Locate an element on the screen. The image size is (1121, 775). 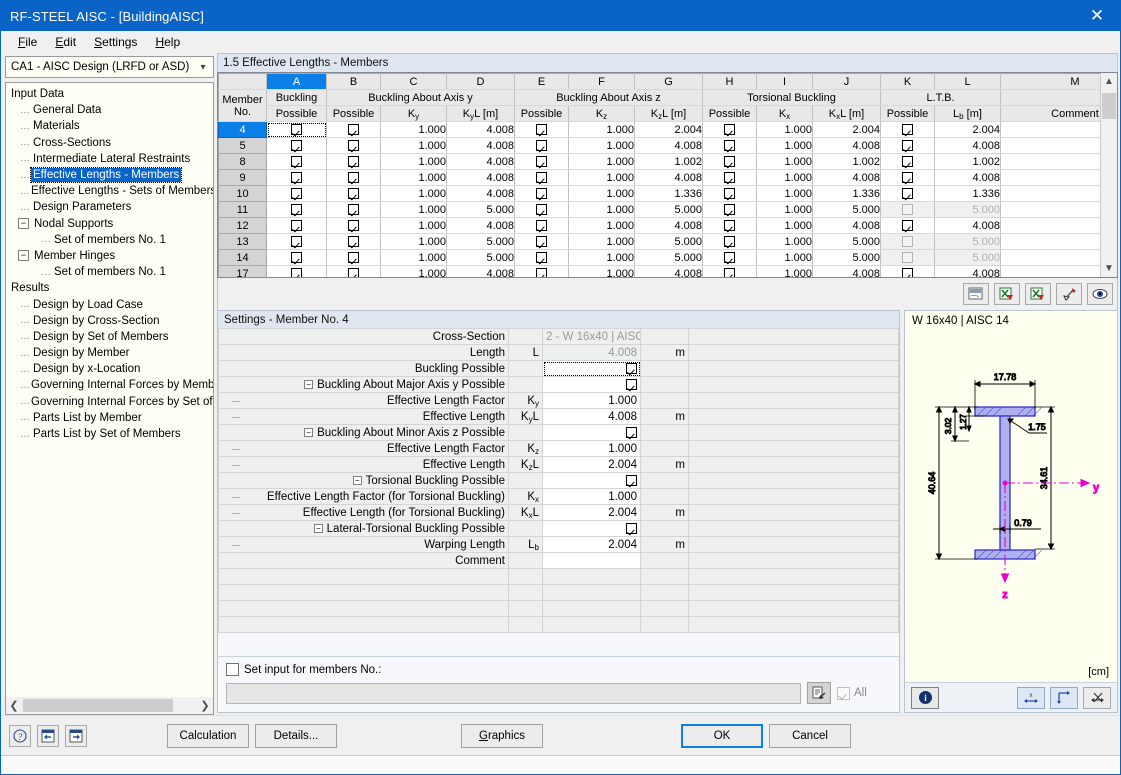
import-excel-down-icon is located at coordinates (1038, 294).